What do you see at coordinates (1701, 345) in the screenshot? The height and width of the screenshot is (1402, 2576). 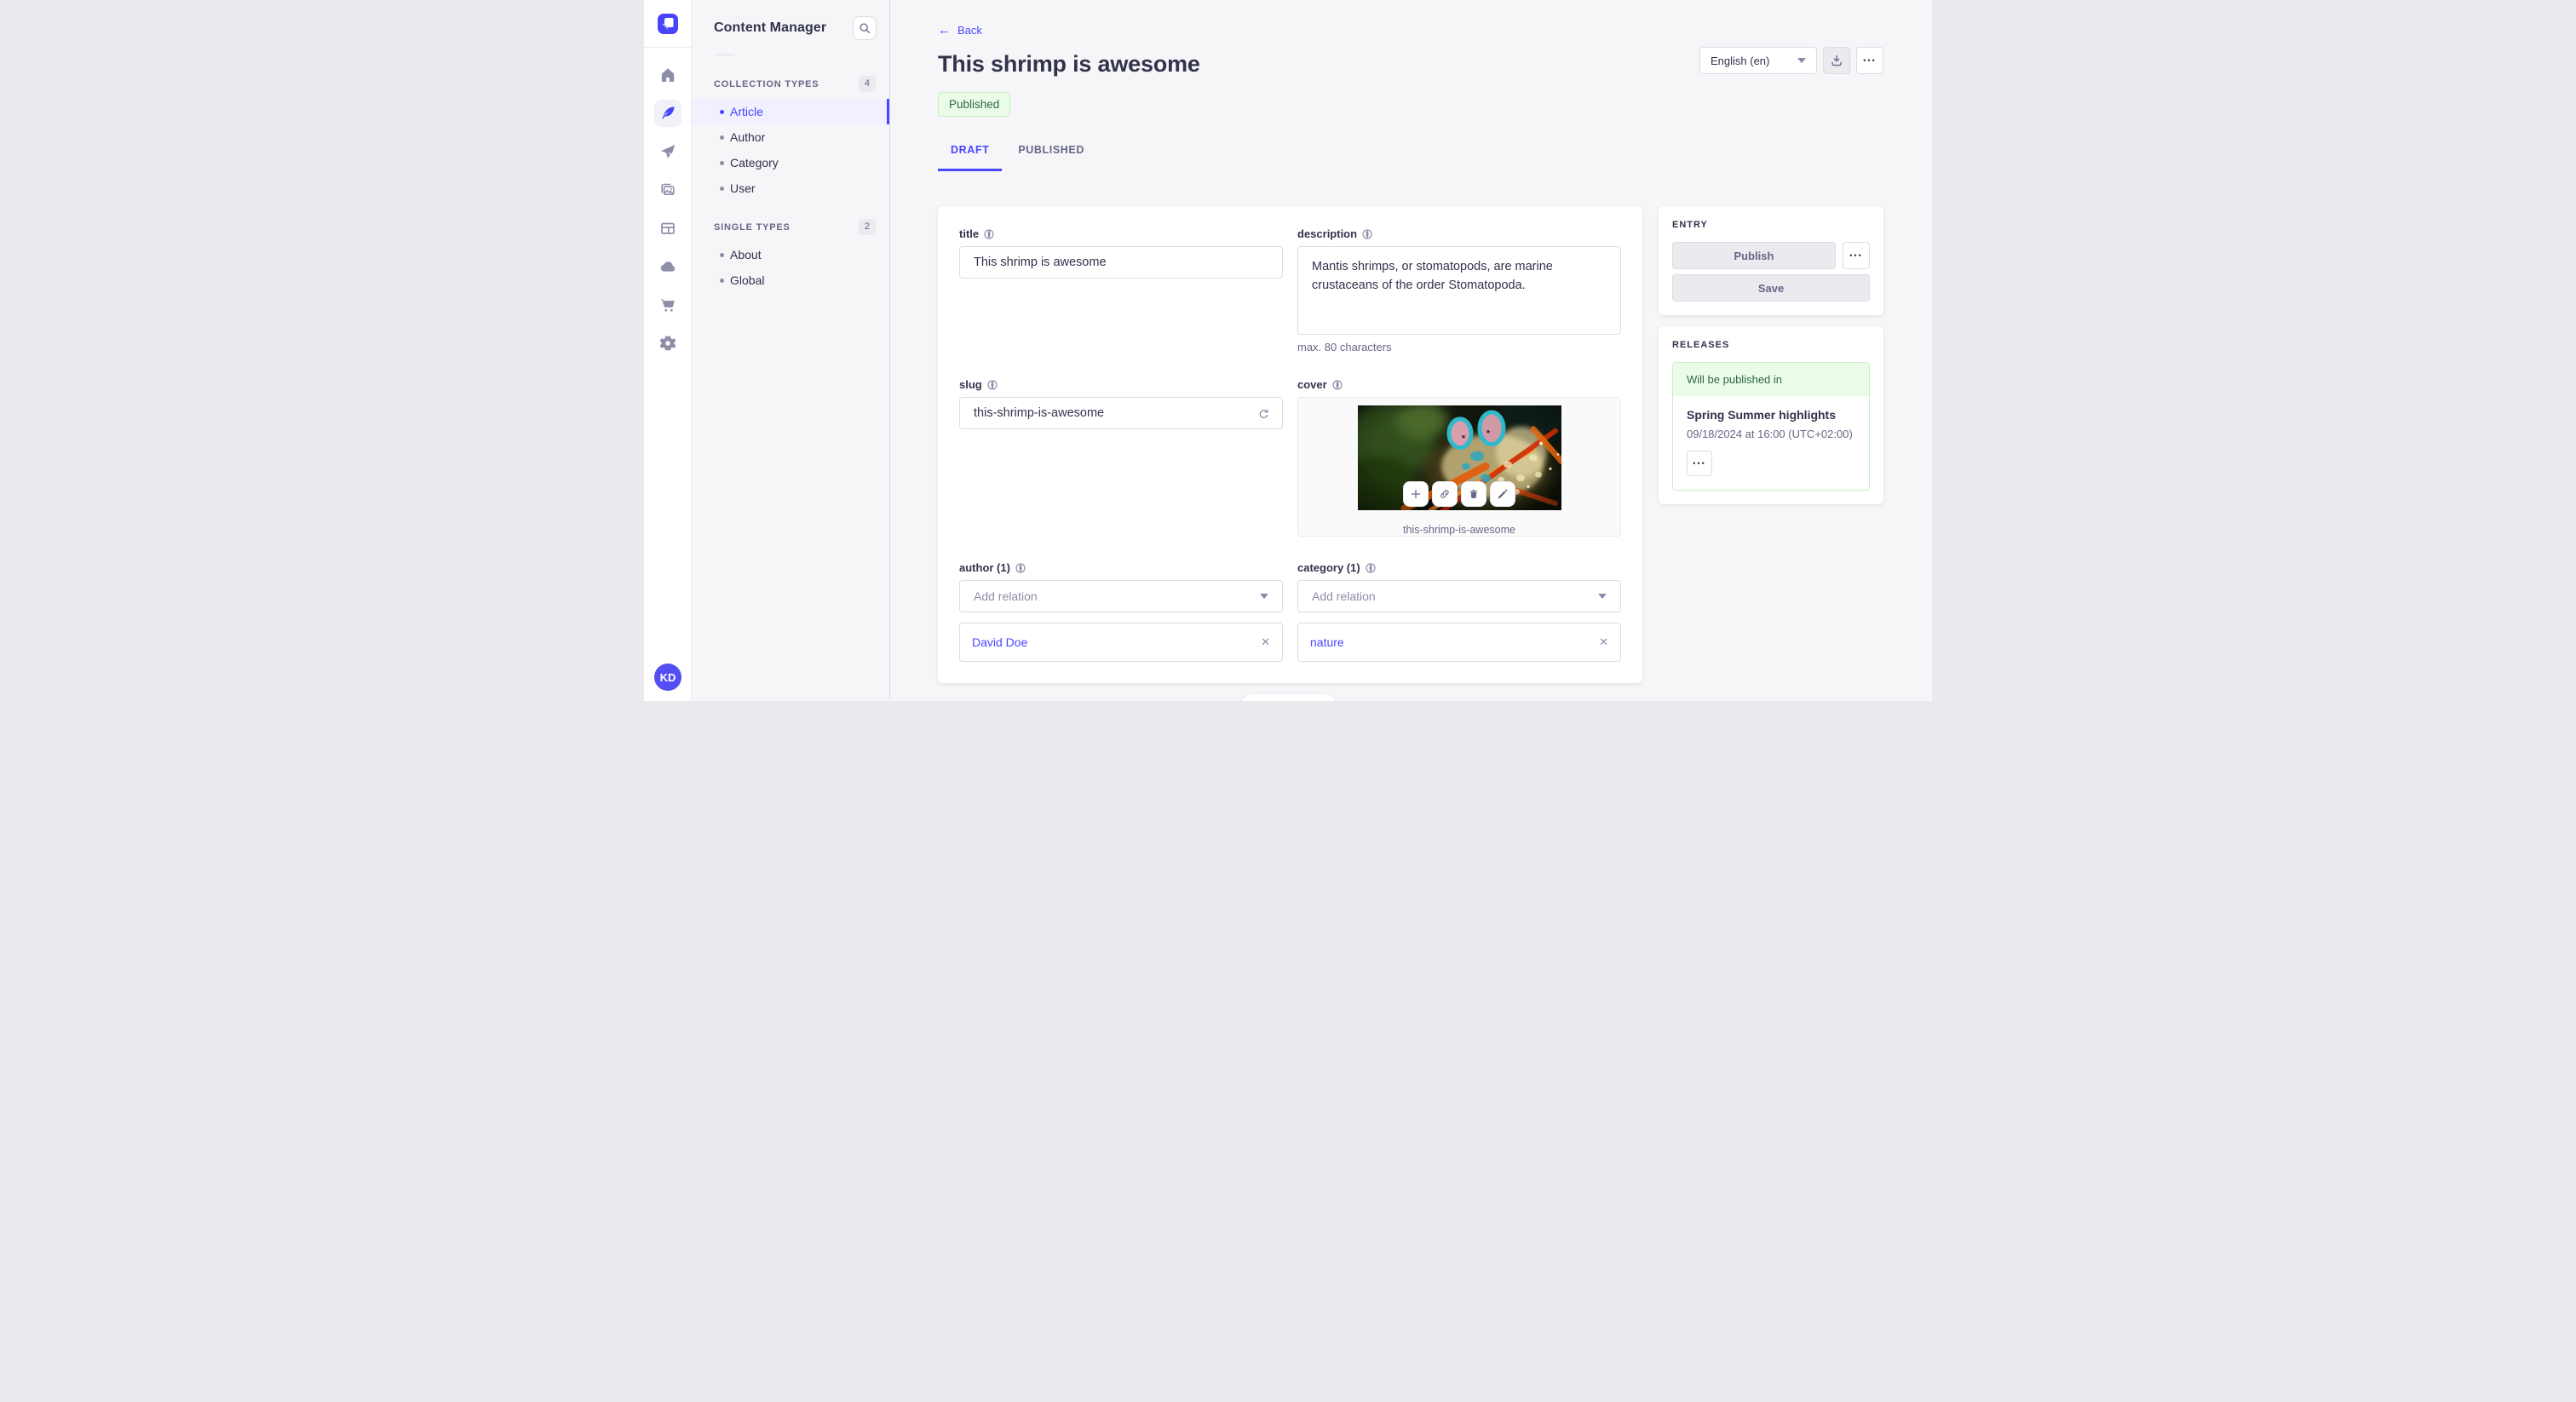 I see `releases-heading: RELEASES` at bounding box center [1701, 345].